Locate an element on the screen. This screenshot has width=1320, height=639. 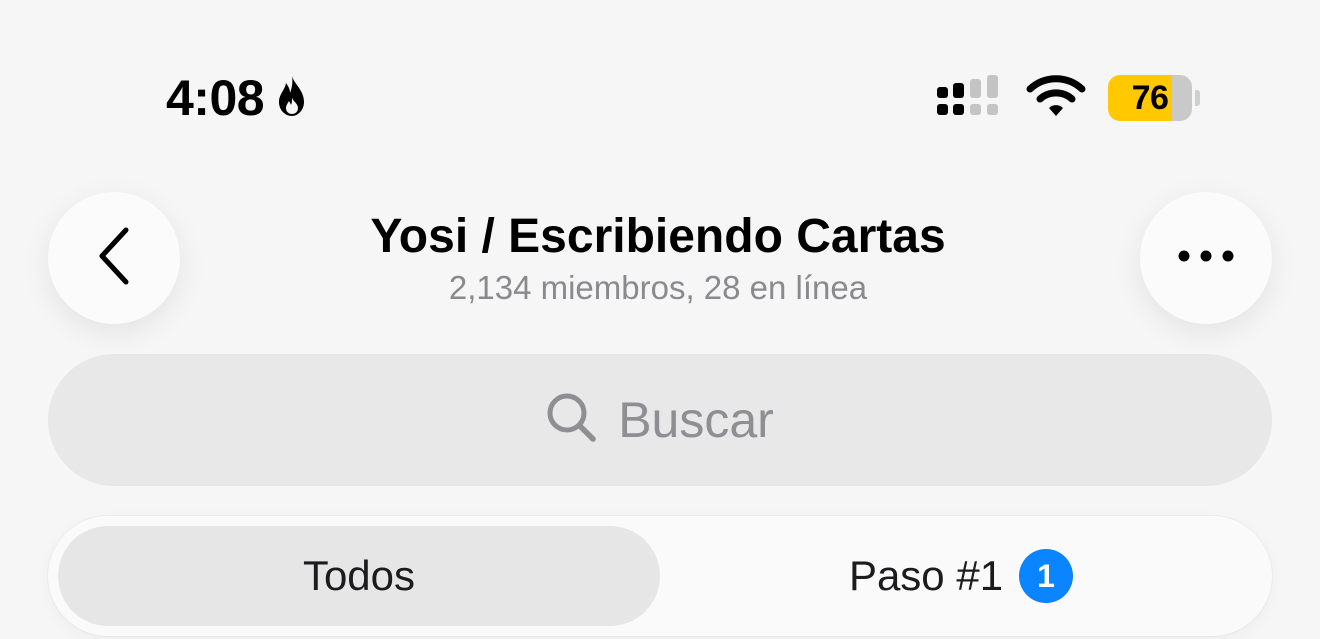
status-bar-right: 76 is located at coordinates (1067, 98).